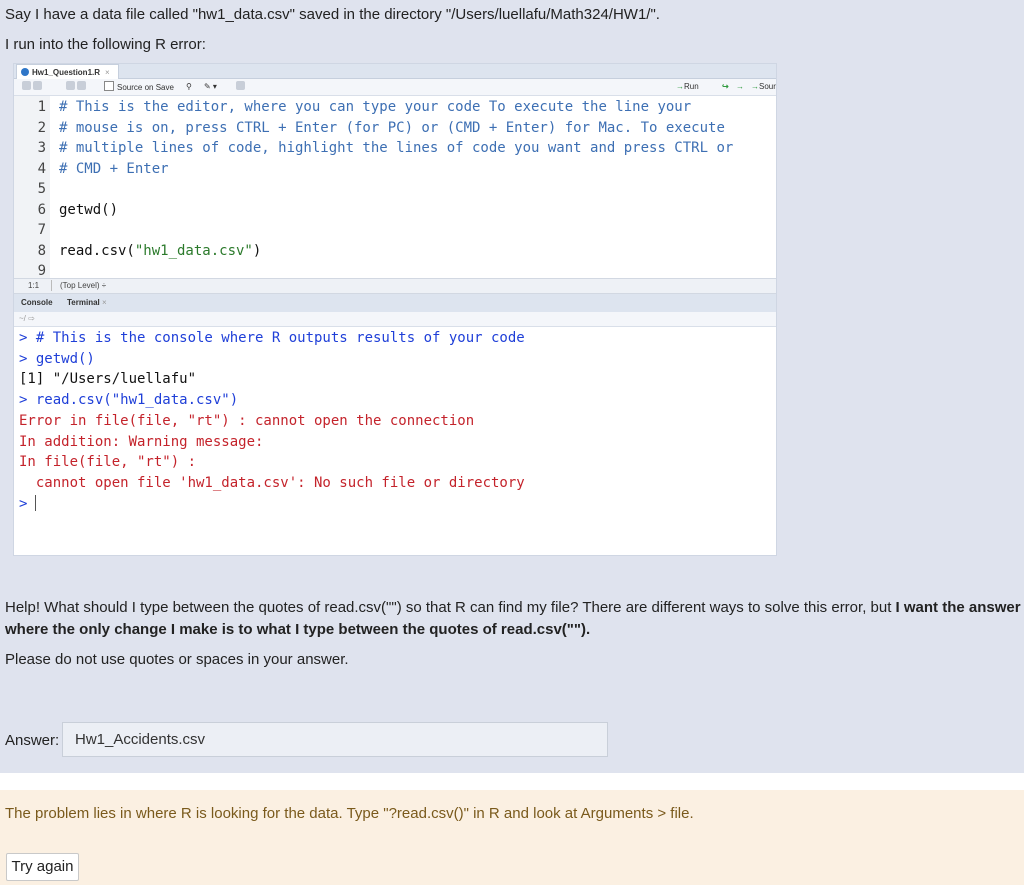  I want to click on line-number: 2, so click(41, 127).